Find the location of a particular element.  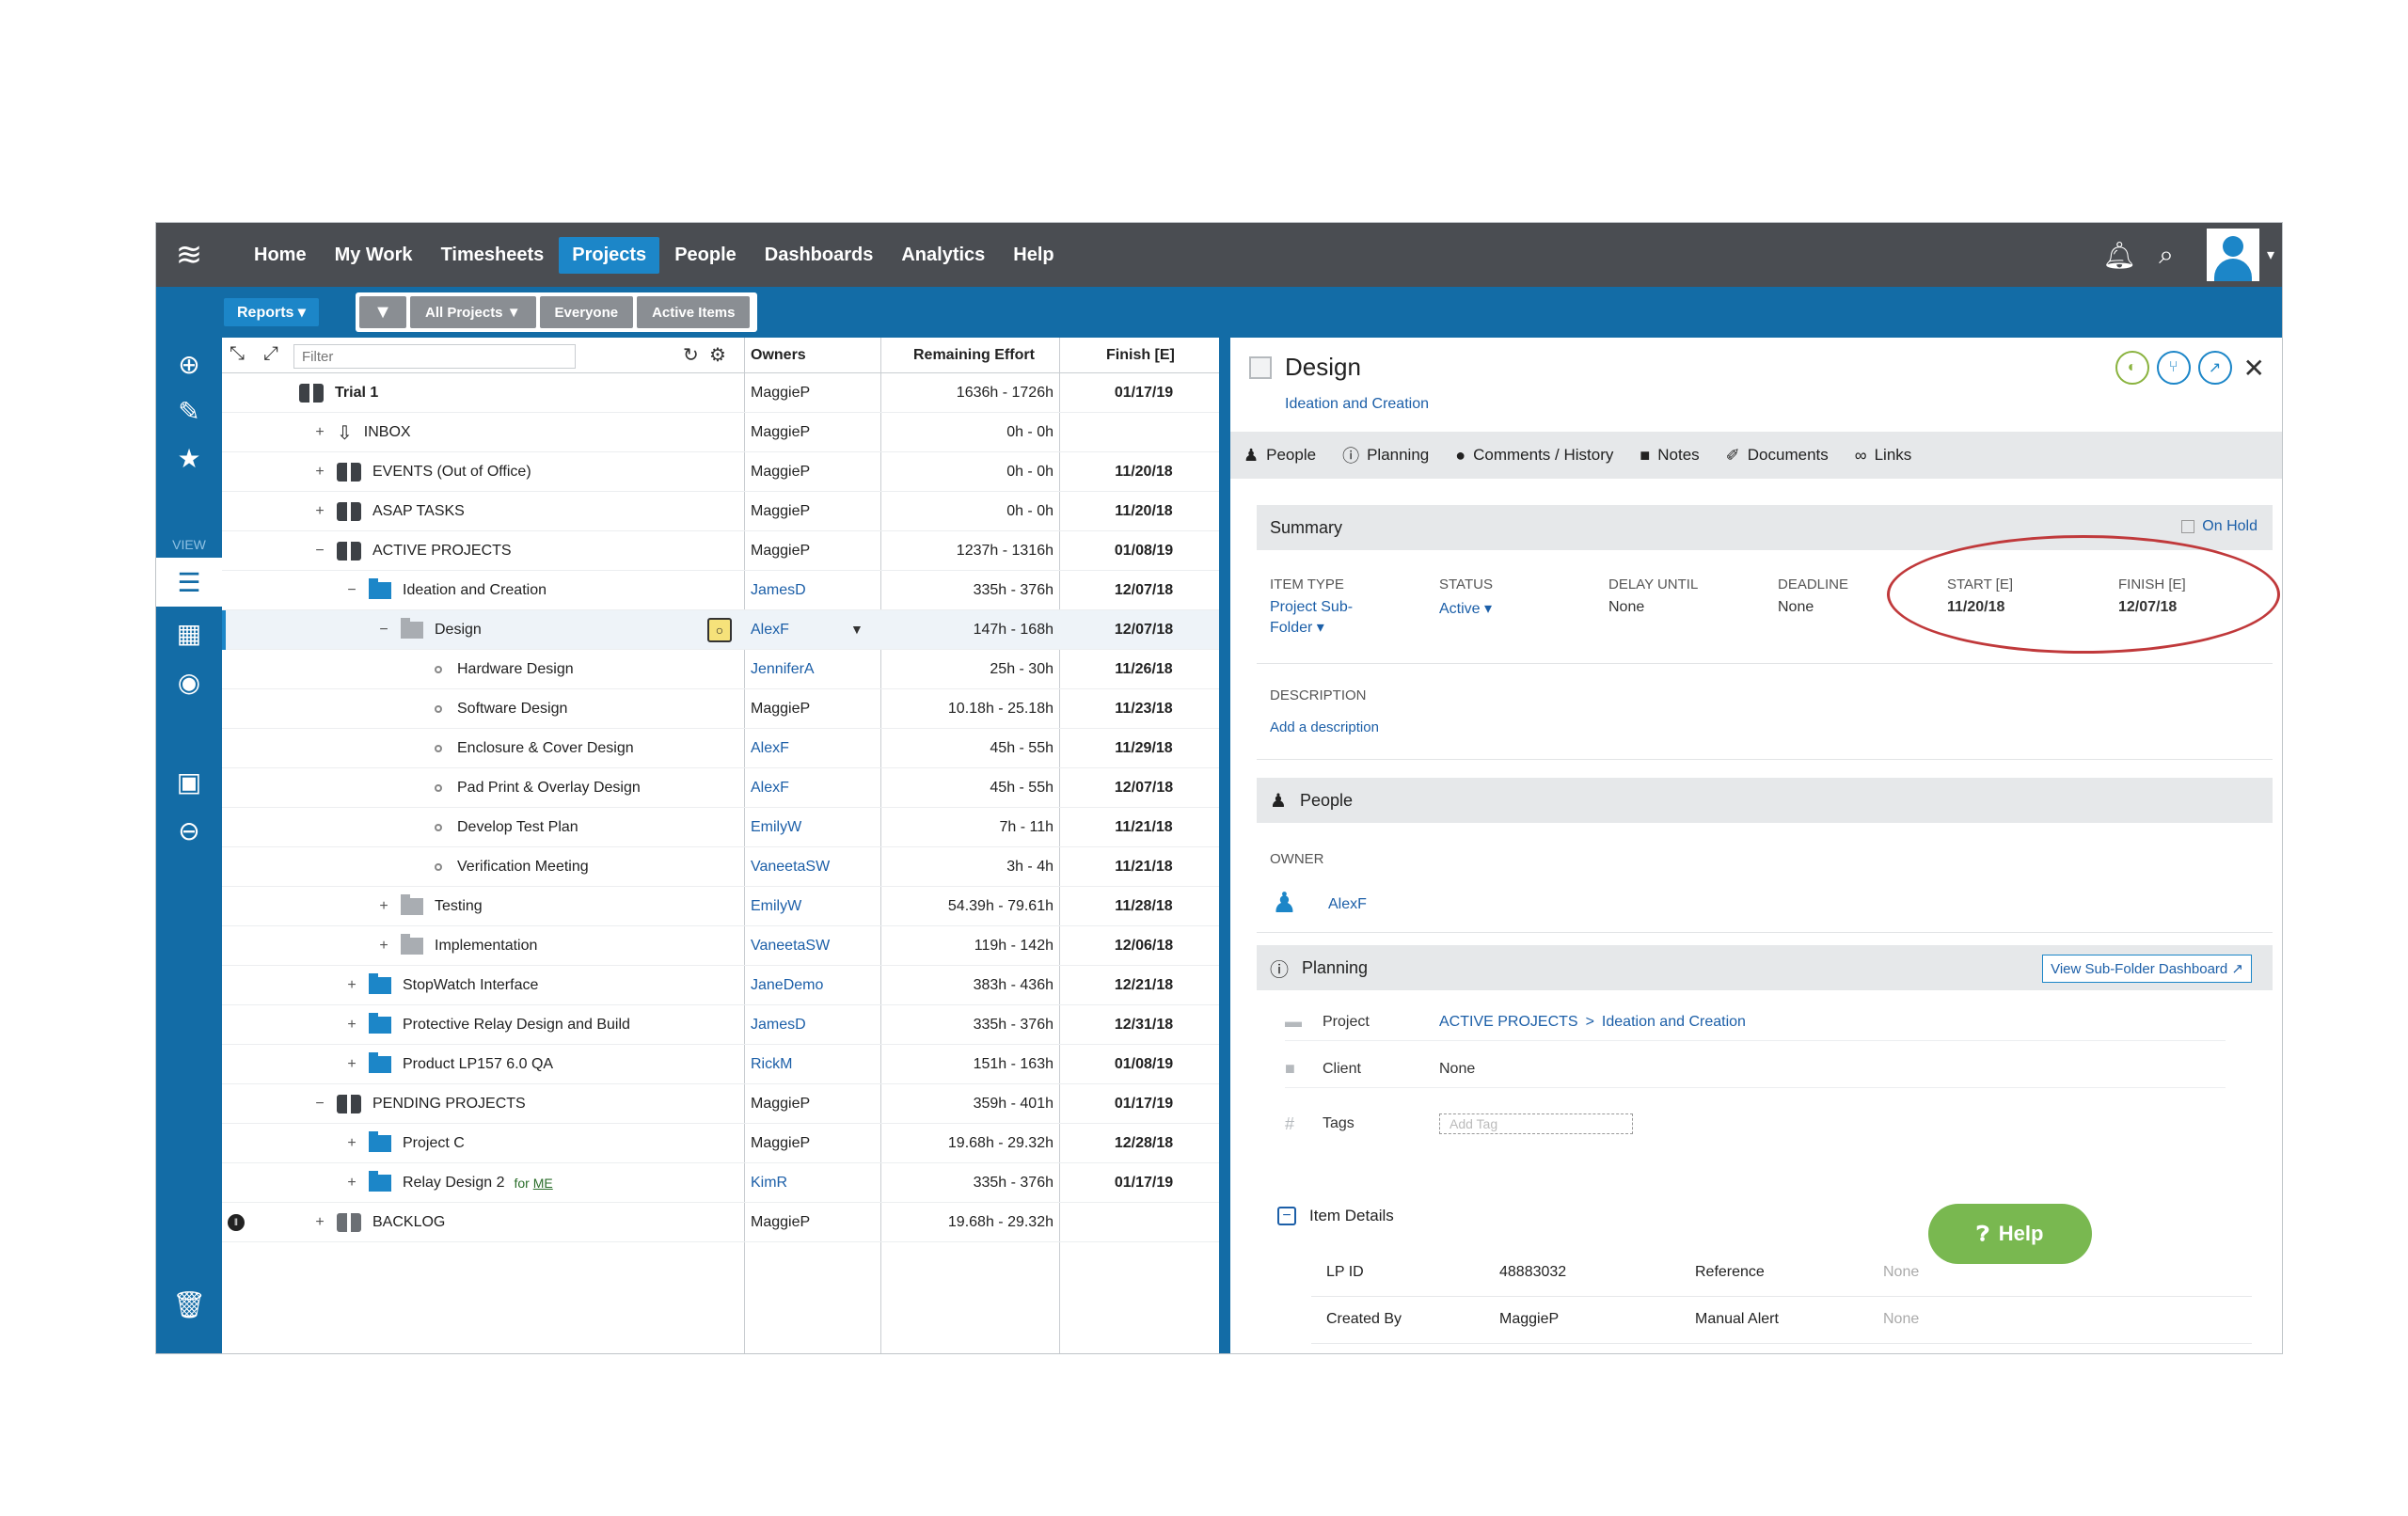

nav-analytics: Analytics is located at coordinates (943, 255).